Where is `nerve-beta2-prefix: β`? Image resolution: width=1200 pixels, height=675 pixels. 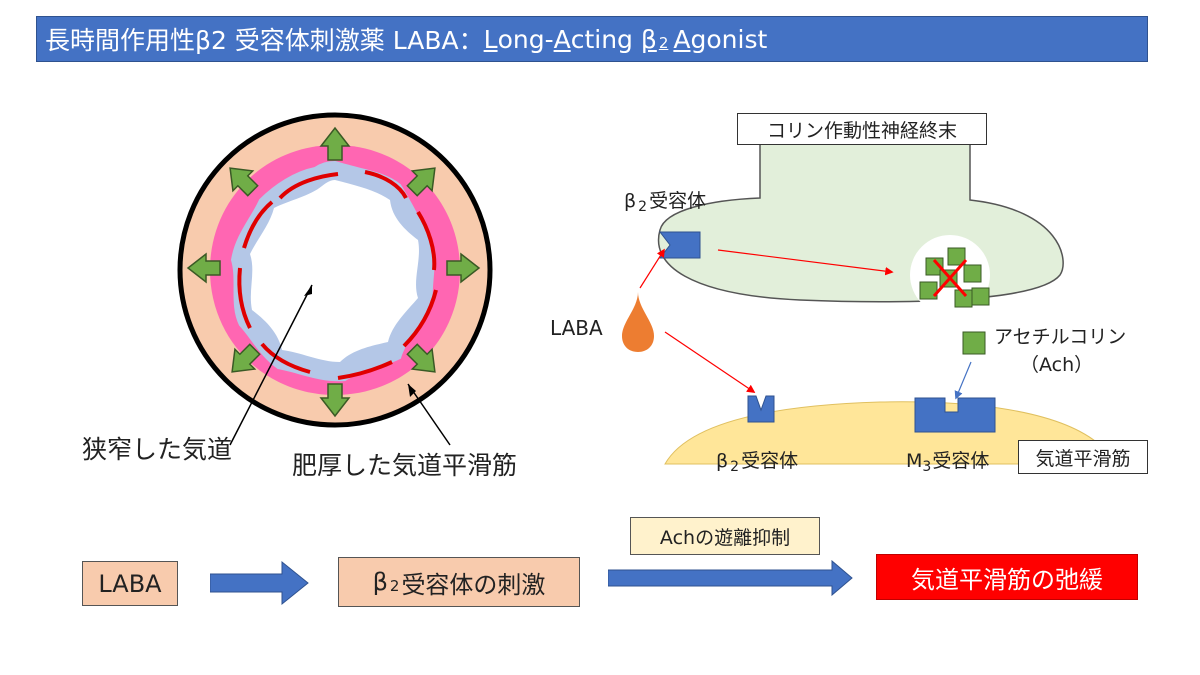 nerve-beta2-prefix: β is located at coordinates (630, 201).